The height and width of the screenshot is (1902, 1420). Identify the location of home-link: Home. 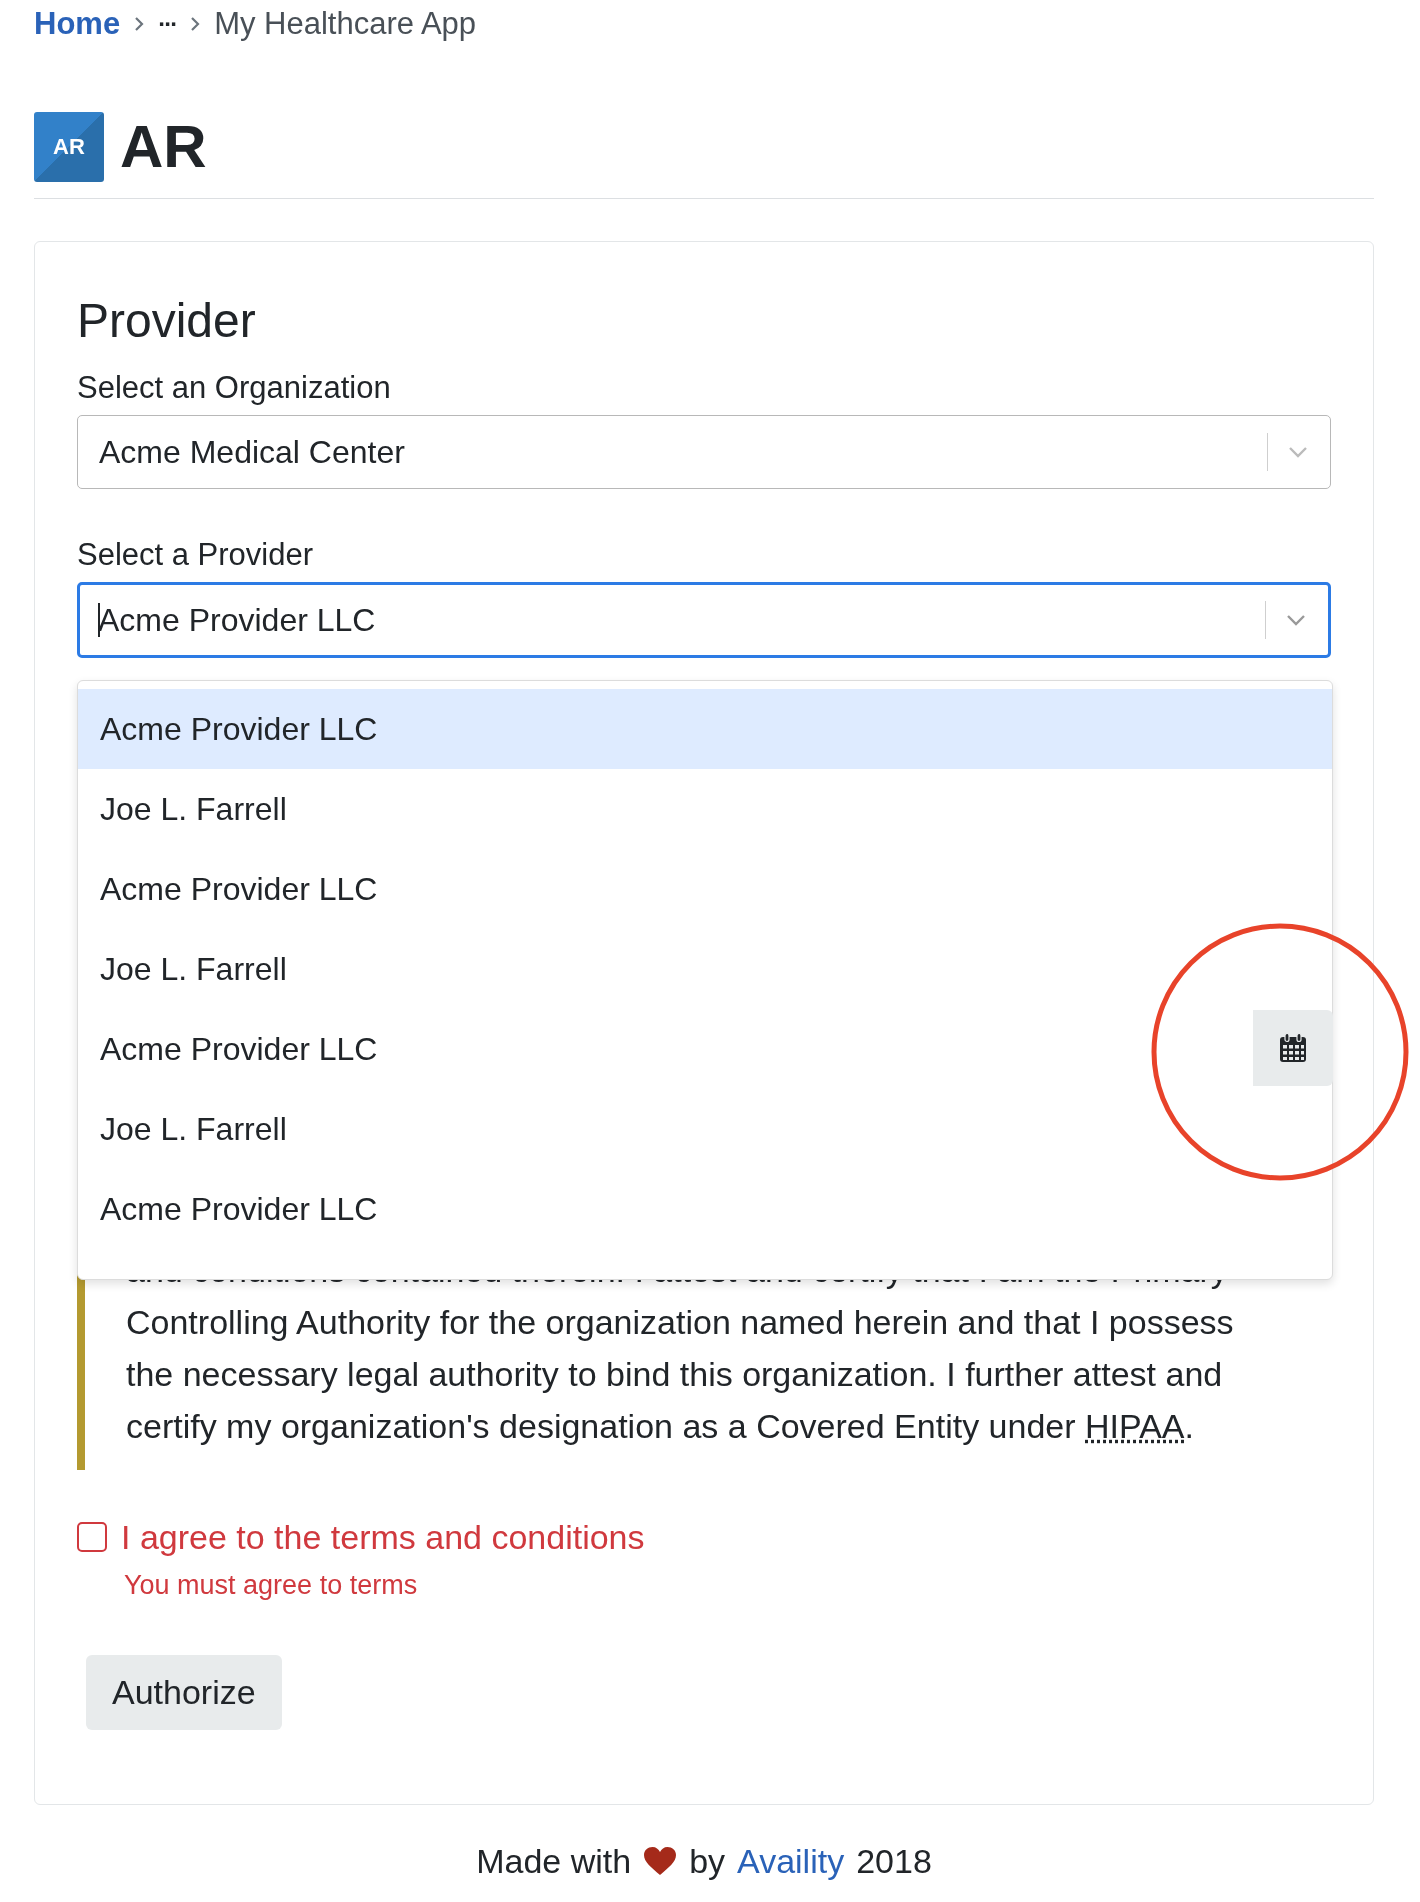
(77, 24).